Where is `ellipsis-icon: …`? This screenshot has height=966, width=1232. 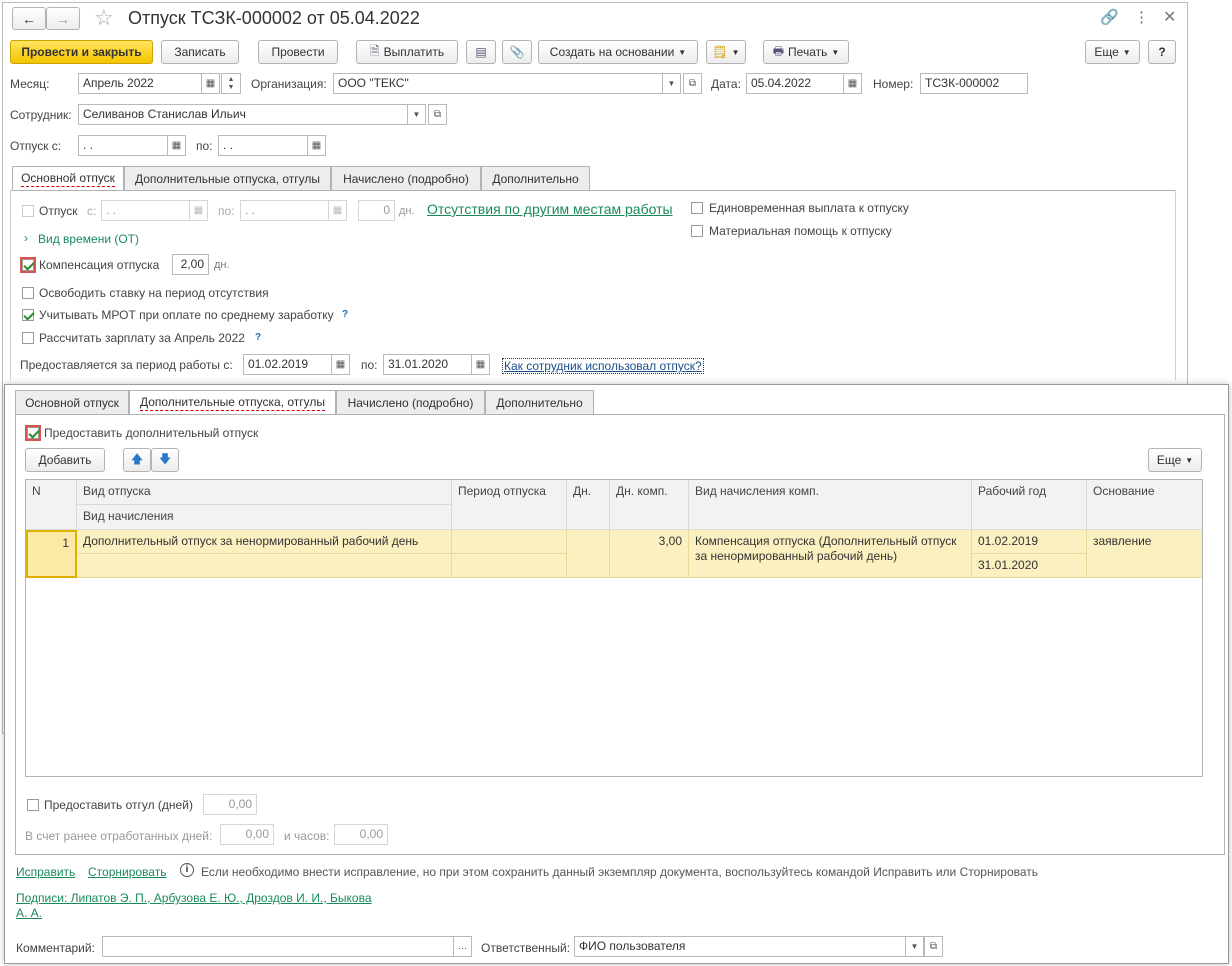
ellipsis-icon: … is located at coordinates (462, 946).